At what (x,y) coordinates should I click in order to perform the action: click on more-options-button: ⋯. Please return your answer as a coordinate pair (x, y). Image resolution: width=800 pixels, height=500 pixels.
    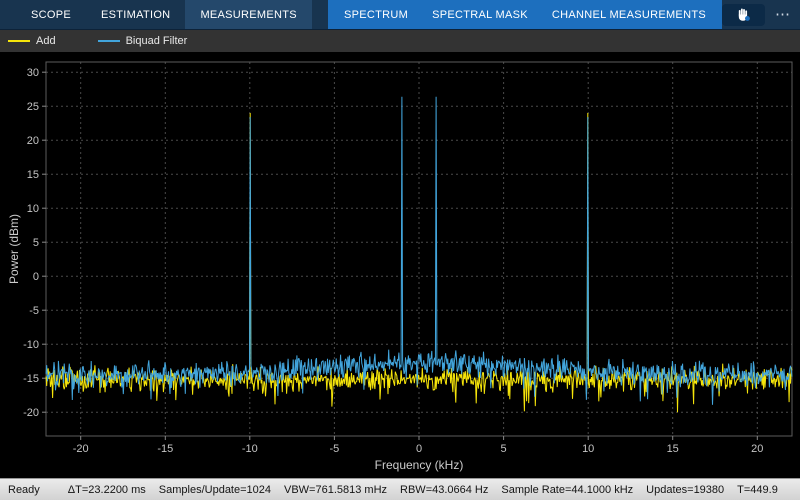
    Looking at the image, I should click on (782, 14).